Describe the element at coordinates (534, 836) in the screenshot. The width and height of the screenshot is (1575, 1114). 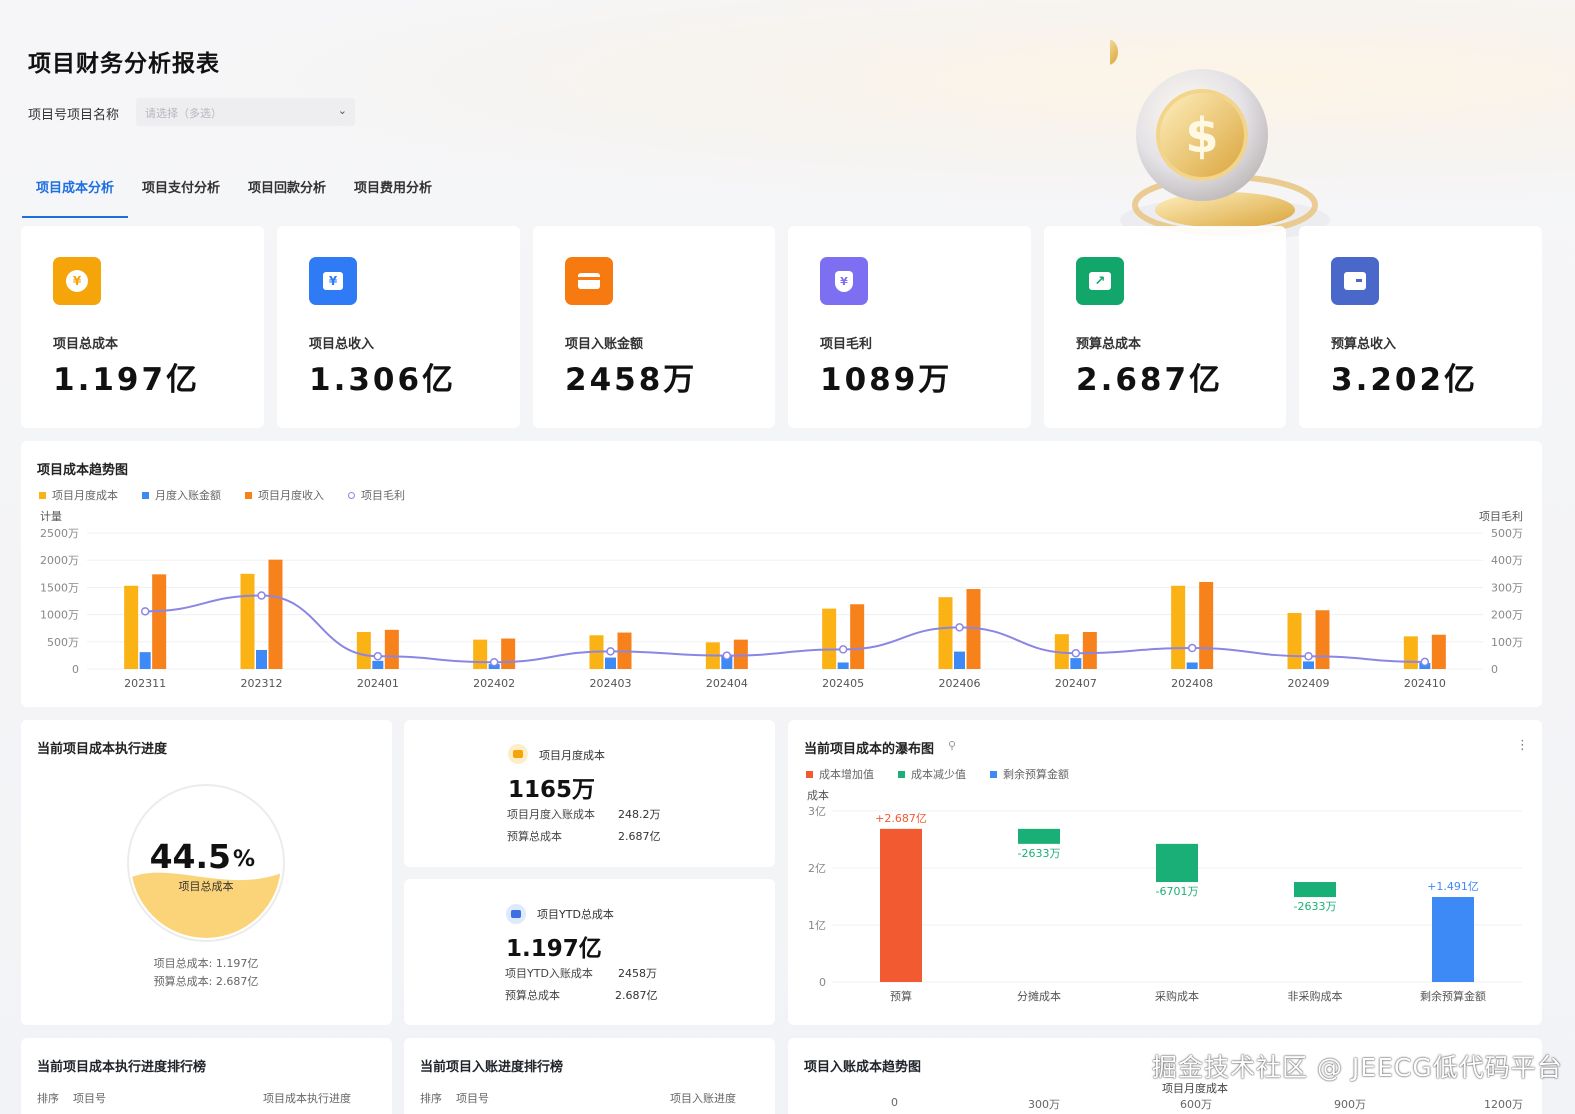
I see `row-label: 预算总成本` at that location.